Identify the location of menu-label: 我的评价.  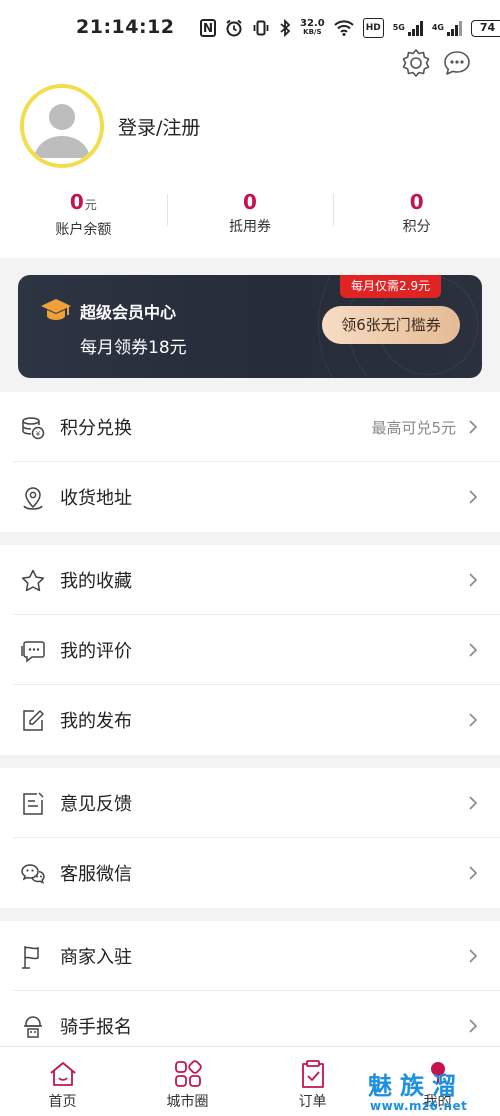
(96, 651).